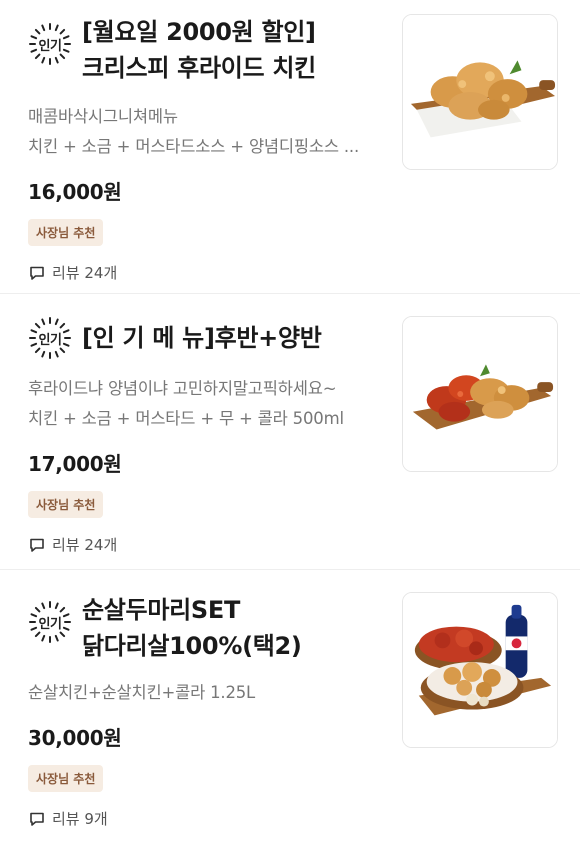 This screenshot has height=844, width=580. What do you see at coordinates (186, 418) in the screenshot?
I see `description-line: 치킨 + 소금 + 머스타드 + 무 + 콜라 500ml` at bounding box center [186, 418].